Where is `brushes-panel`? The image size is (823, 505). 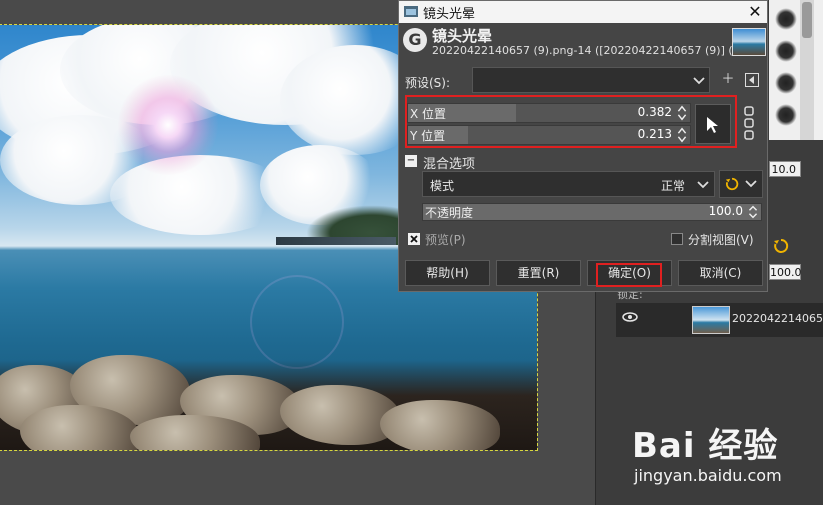
brushes-panel is located at coordinates (796, 70).